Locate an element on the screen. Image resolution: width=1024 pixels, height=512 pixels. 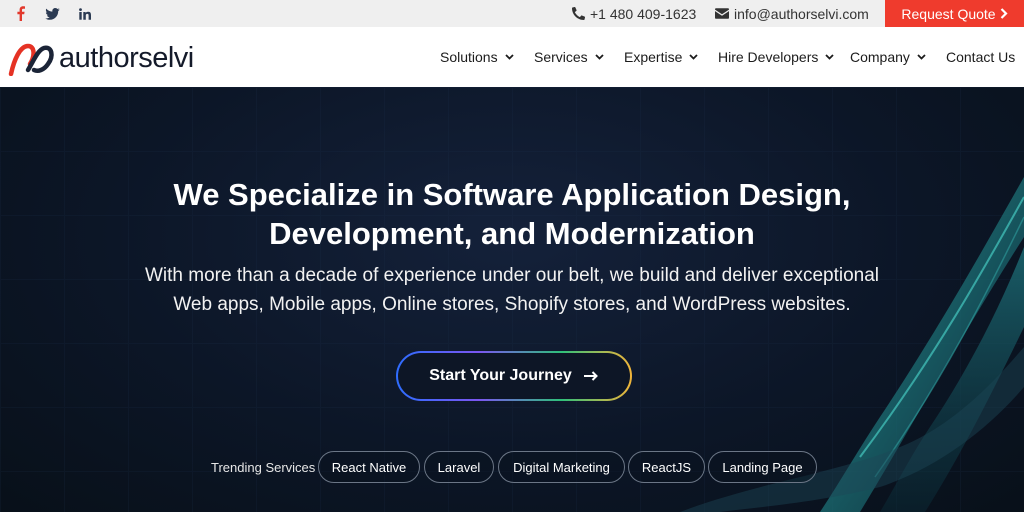
nav-label: Company is located at coordinates (880, 57).